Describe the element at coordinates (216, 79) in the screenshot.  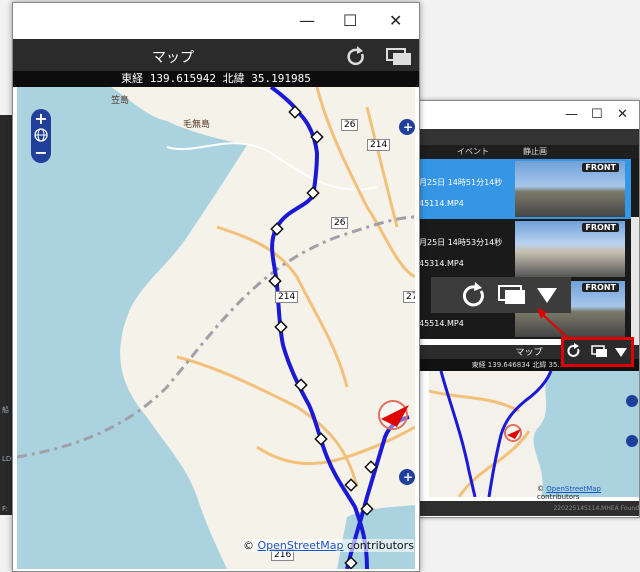
I see `coordinates-readout: 東経 139.615942 北緯 35.191985` at that location.